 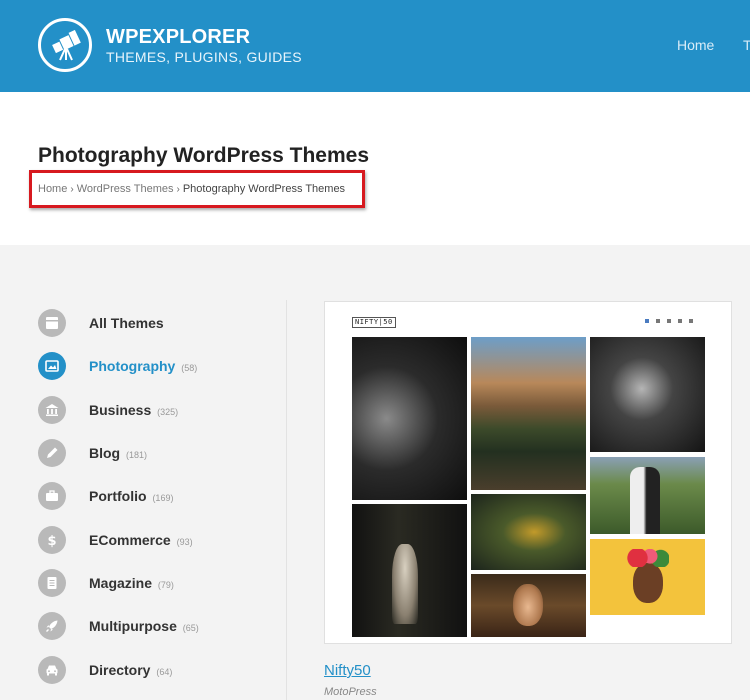 I want to click on sidebar-item-label: Blog (181), so click(x=118, y=453).